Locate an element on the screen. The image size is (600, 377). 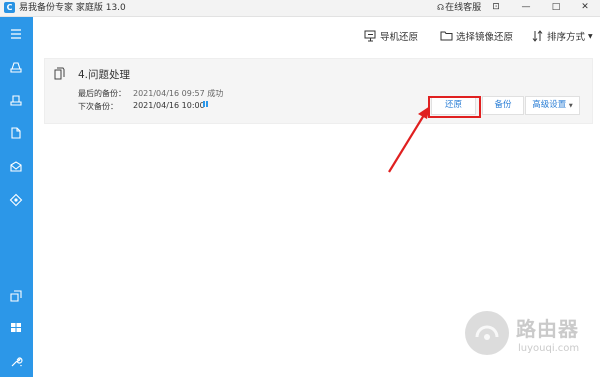
app-title: 易我备份专家 家庭版 13.0 is located at coordinates (72, 8).